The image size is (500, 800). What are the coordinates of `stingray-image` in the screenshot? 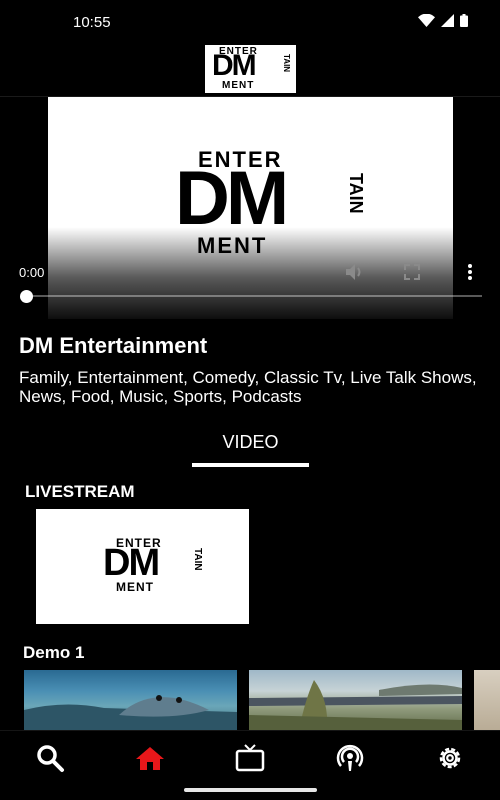 It's located at (130, 712).